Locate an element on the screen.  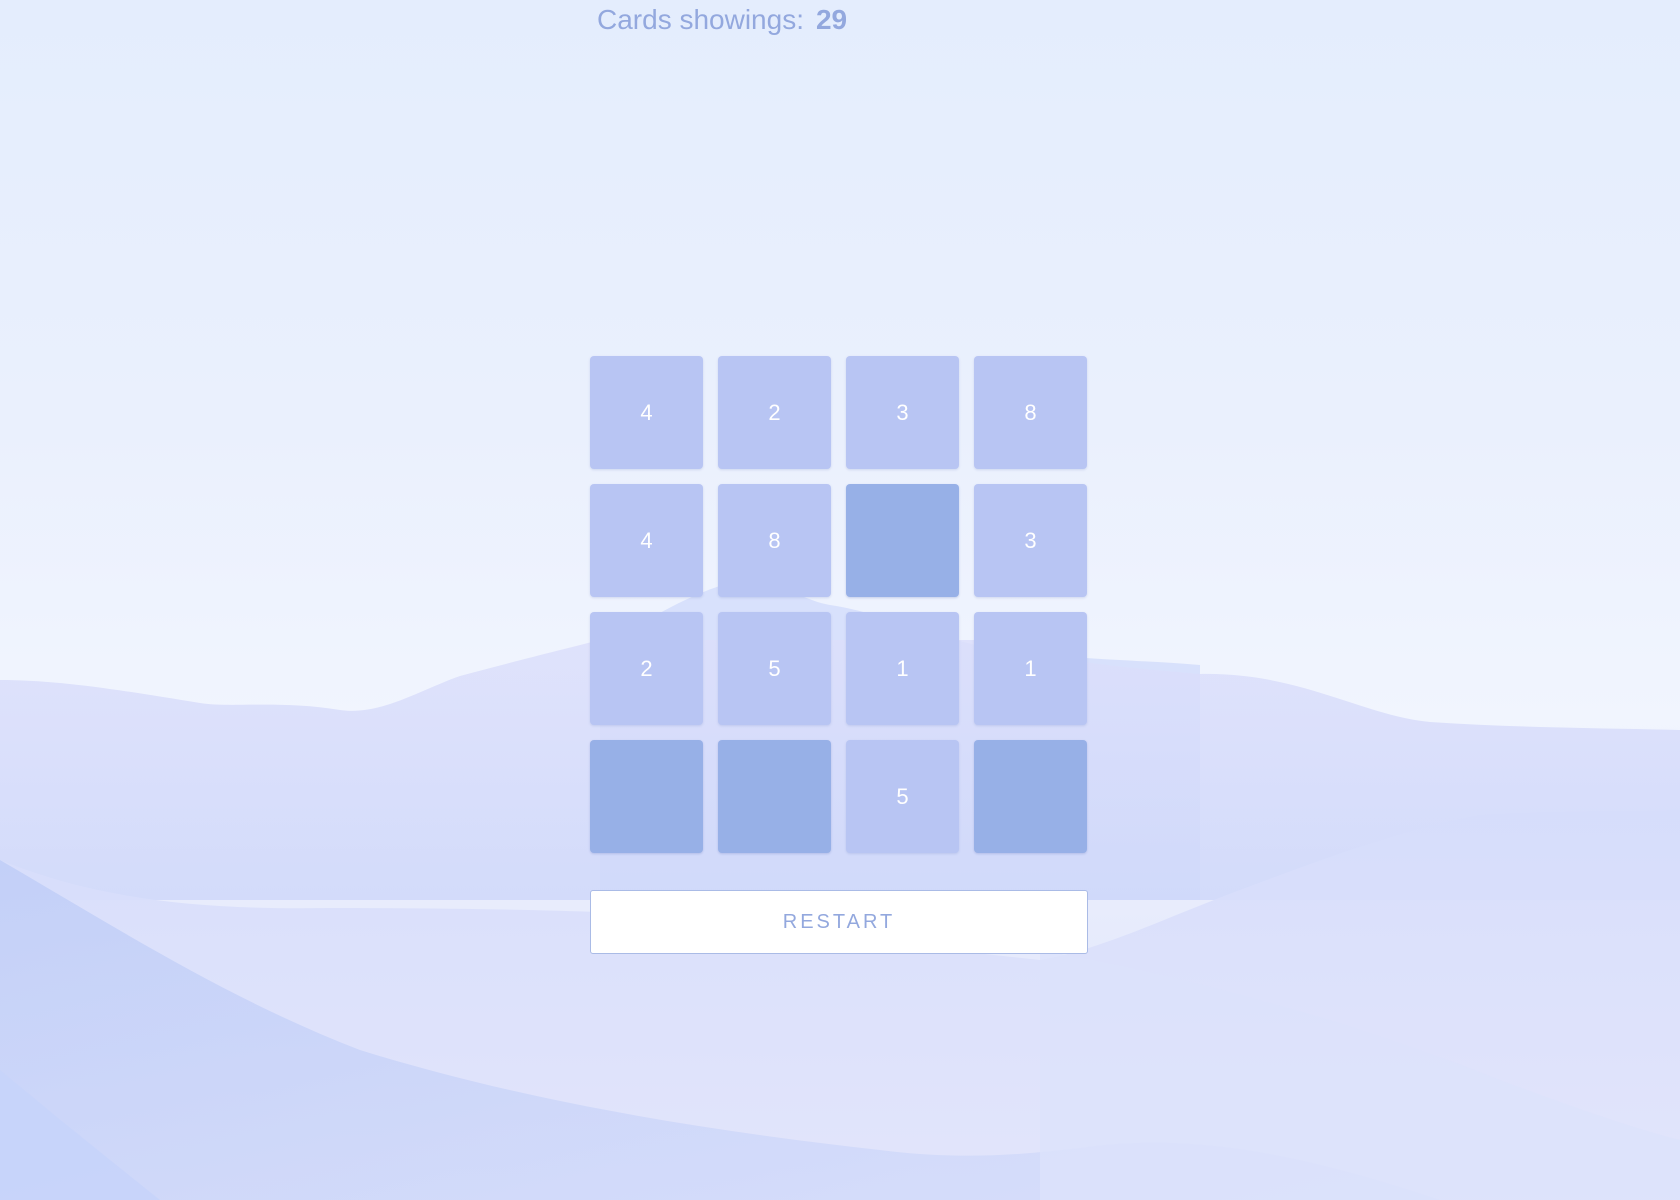
cards-showing-counter: Cards showings: 29 is located at coordinates (722, 20).